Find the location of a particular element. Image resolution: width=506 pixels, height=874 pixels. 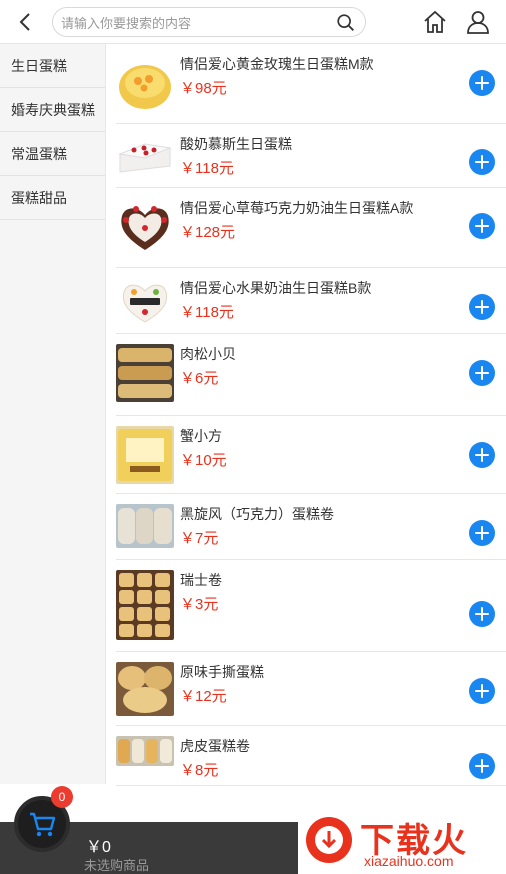

back-arrow-icon is located at coordinates (26, 22).